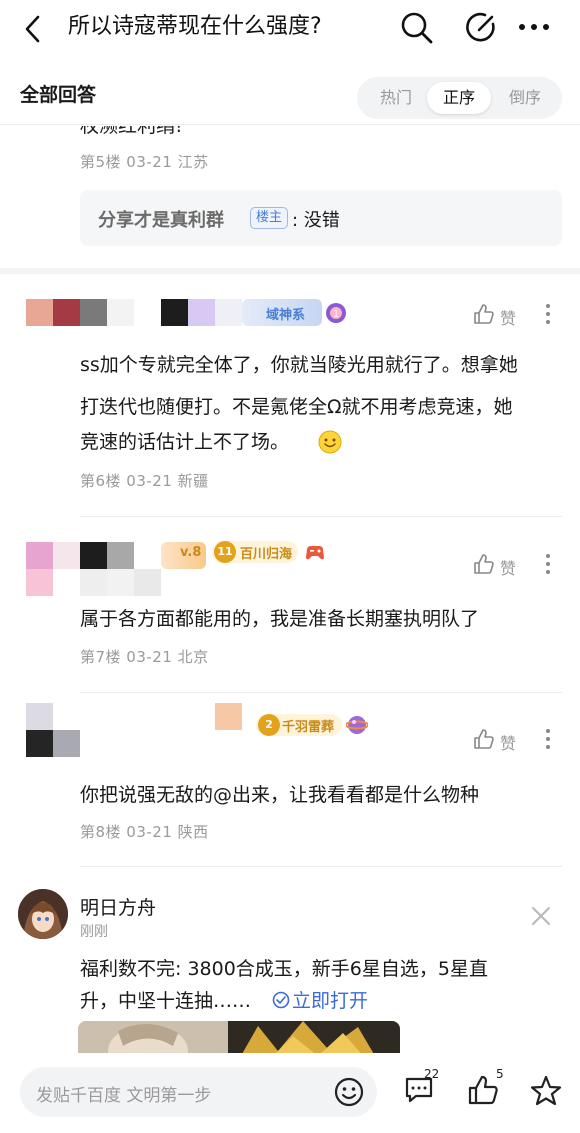  What do you see at coordinates (269, 218) in the screenshot?
I see `op-badge: 楼主` at bounding box center [269, 218].